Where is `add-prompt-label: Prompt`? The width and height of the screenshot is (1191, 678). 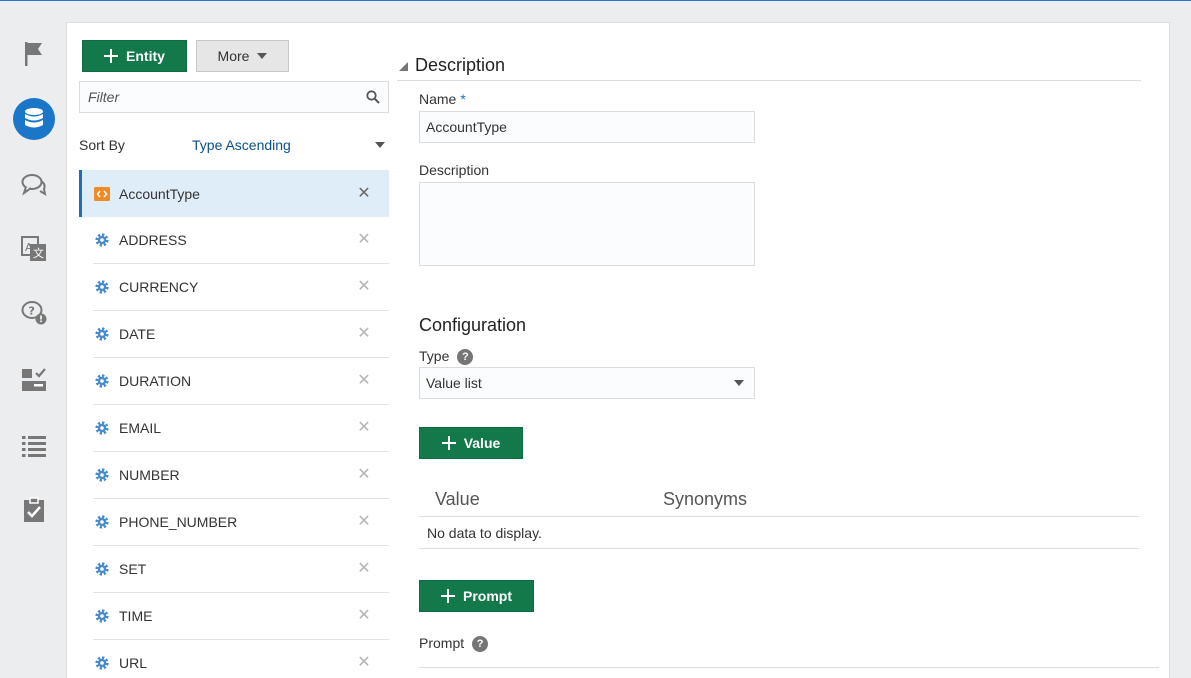
add-prompt-label: Prompt is located at coordinates (487, 596).